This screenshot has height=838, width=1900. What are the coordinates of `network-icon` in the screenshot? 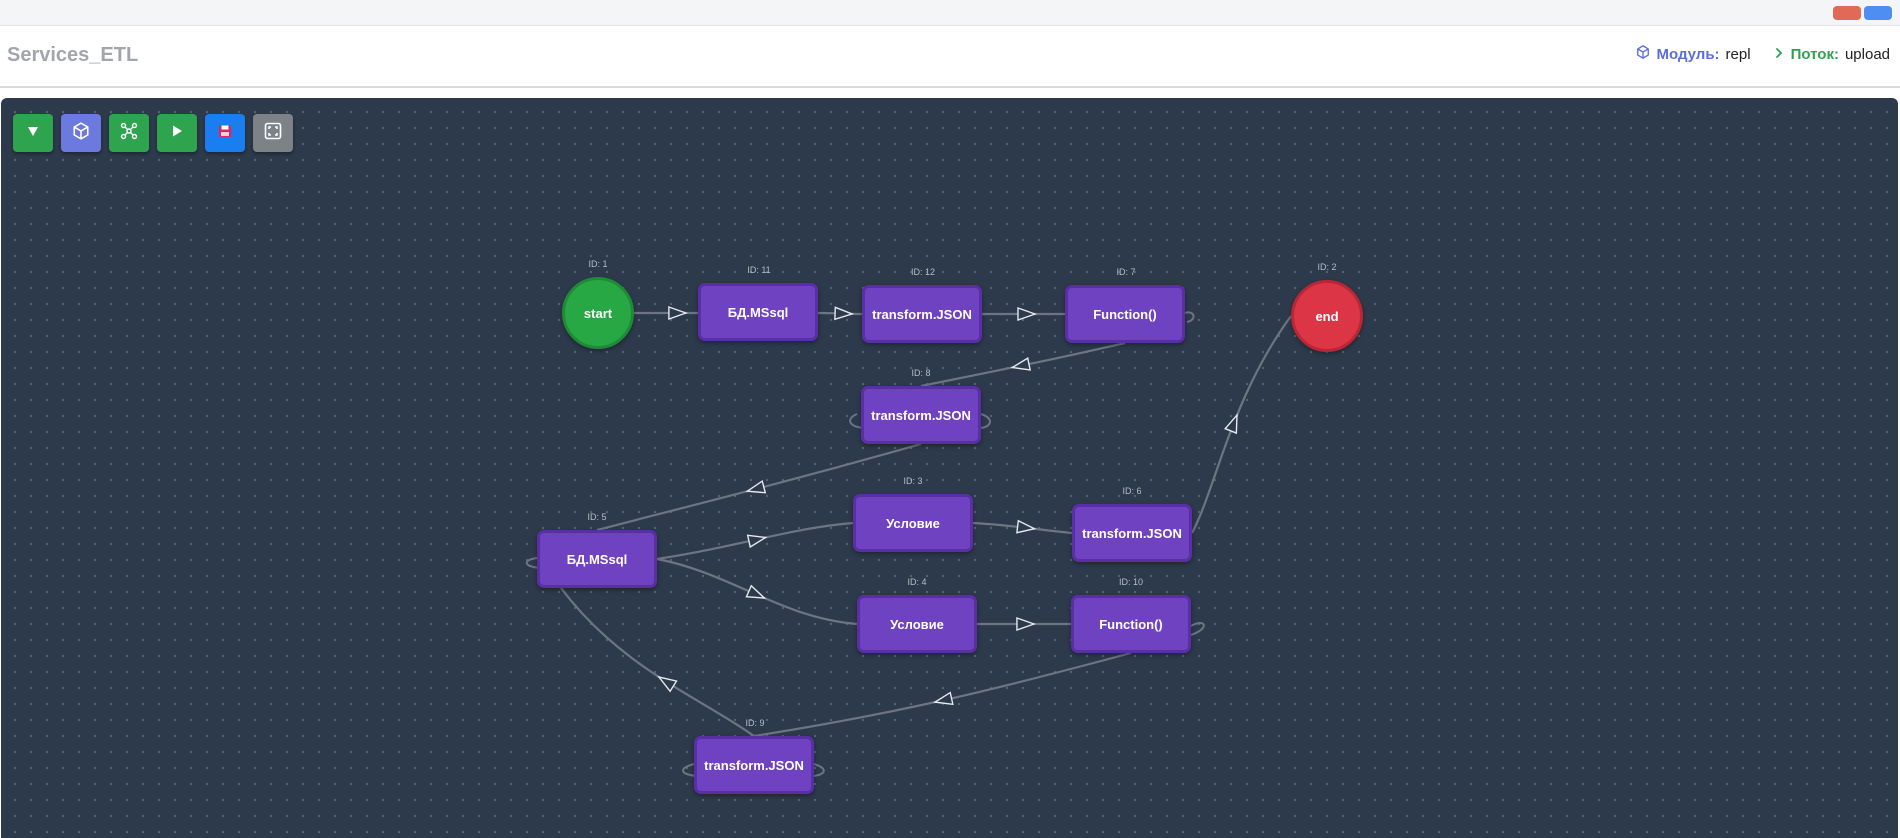 It's located at (129, 133).